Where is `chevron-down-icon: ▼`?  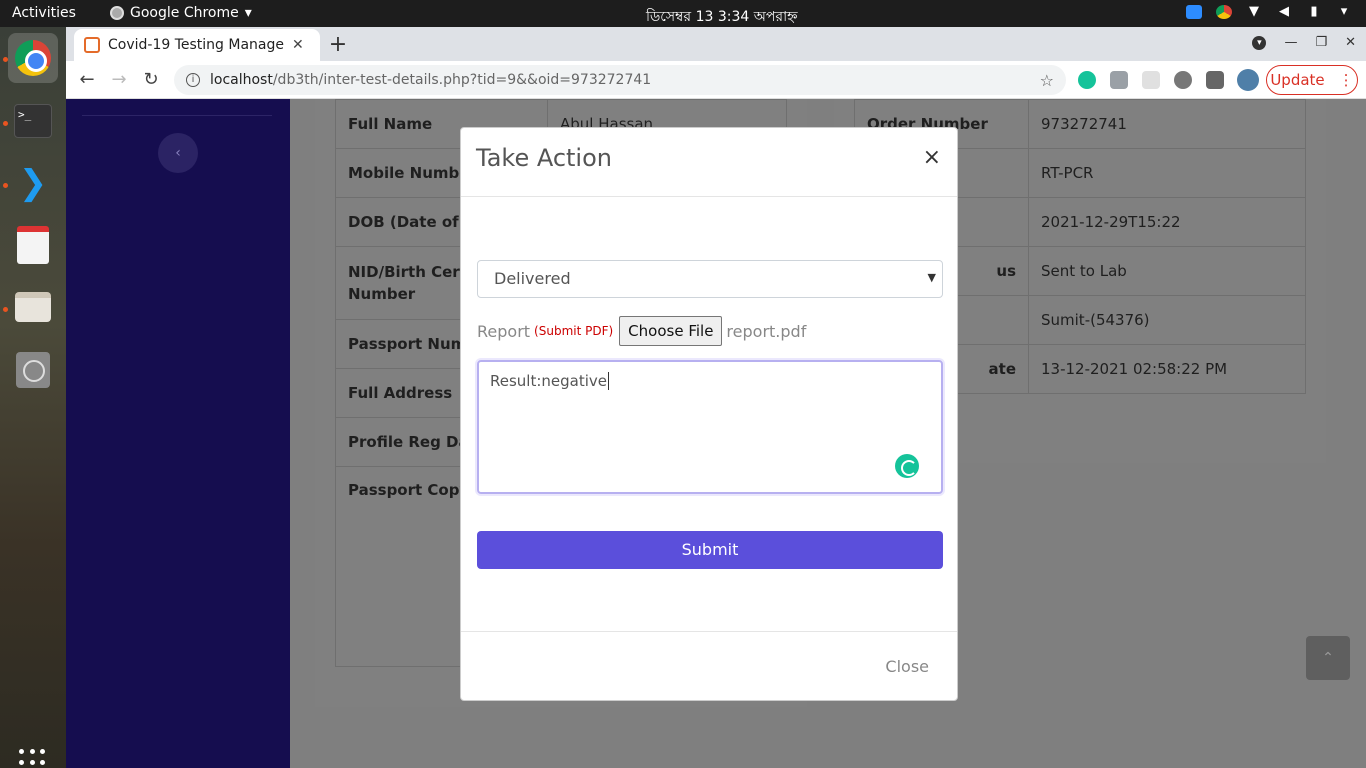
chevron-down-icon: ▼ is located at coordinates (931, 277).